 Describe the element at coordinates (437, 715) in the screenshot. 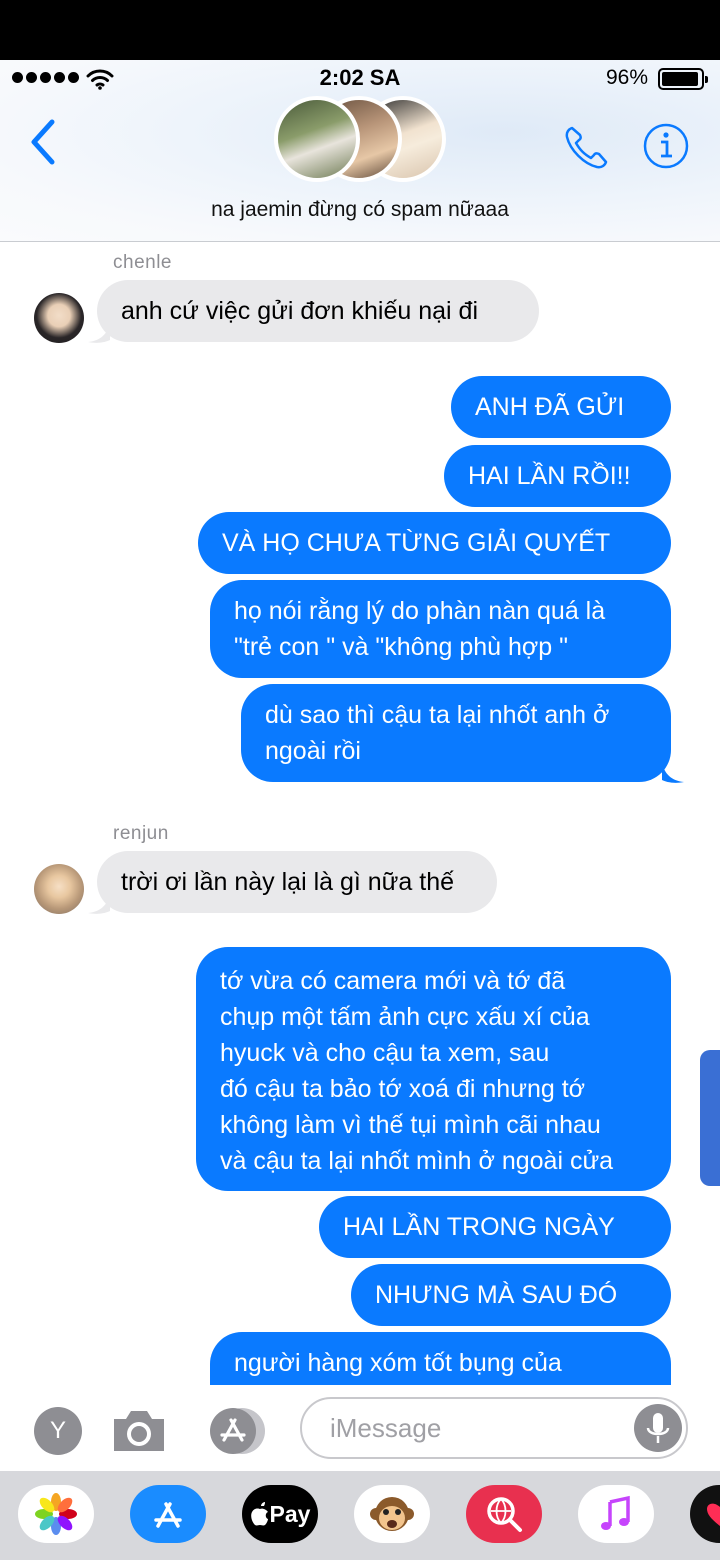

I see `message-line: dù sao thì cậu ta lại nhốt anh ở` at that location.